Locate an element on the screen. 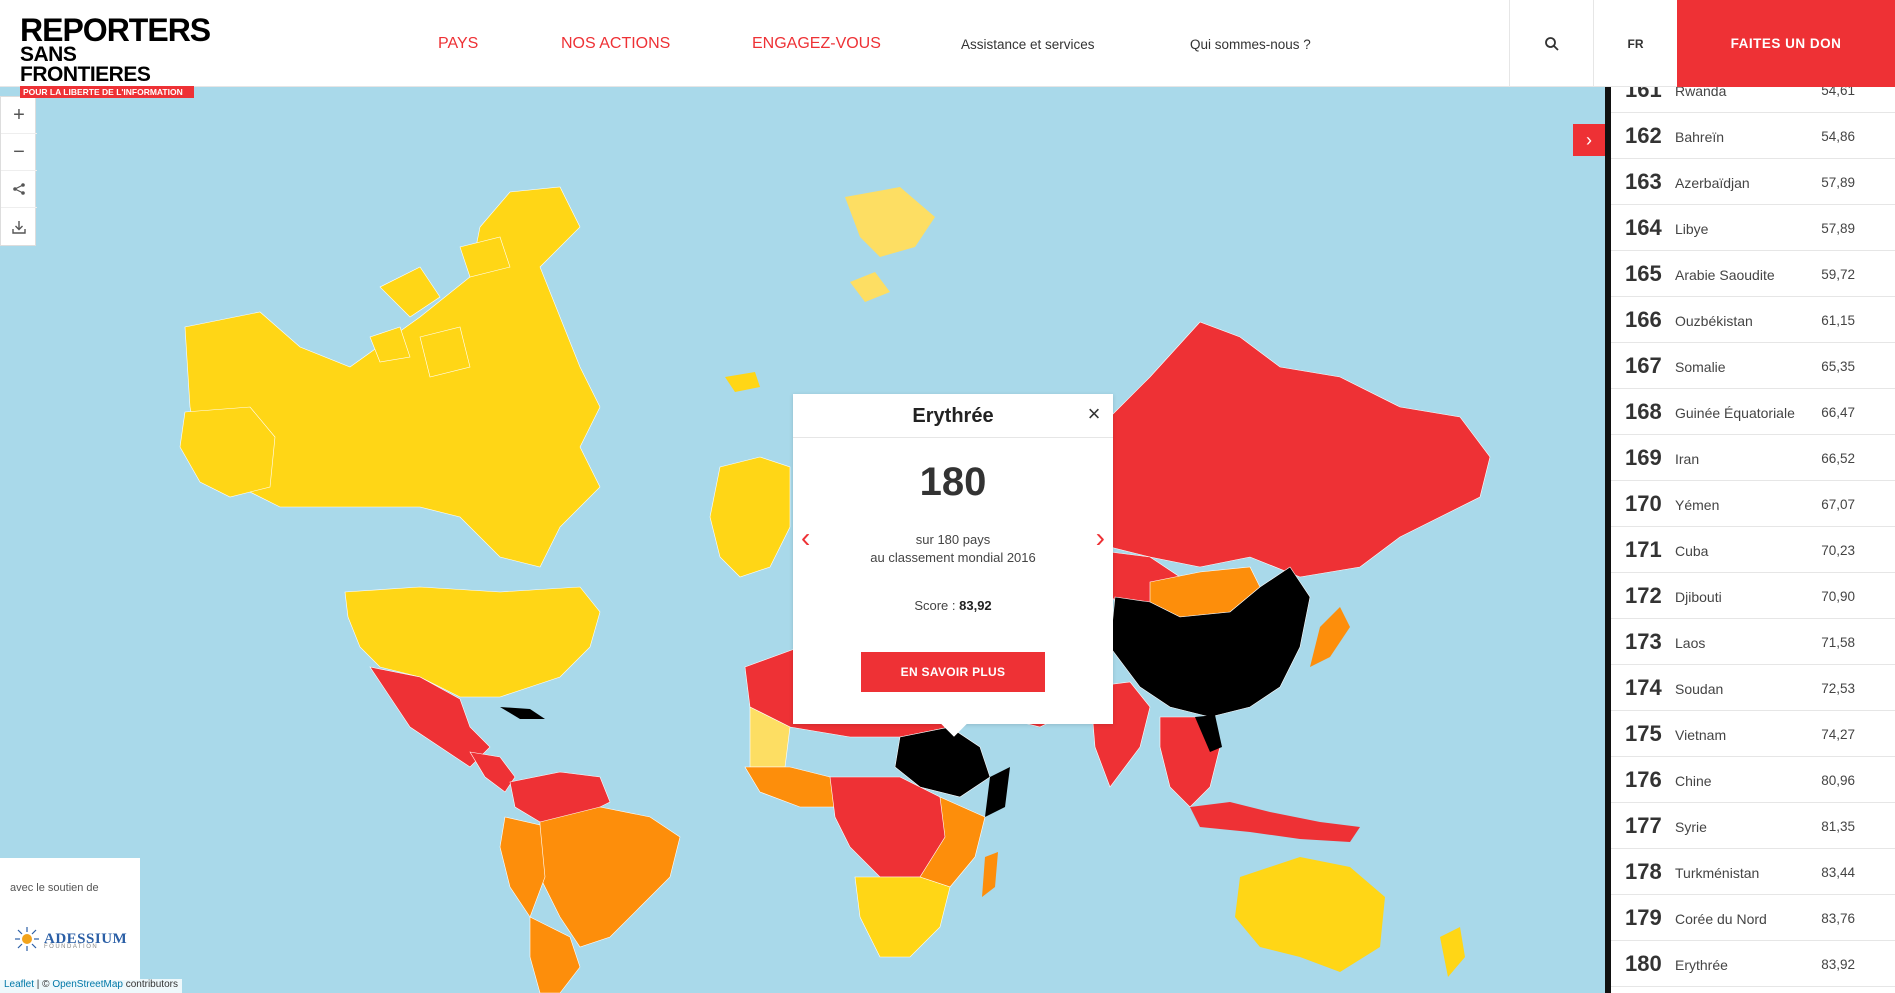  ranking-country: Yémen is located at coordinates (1697, 505).